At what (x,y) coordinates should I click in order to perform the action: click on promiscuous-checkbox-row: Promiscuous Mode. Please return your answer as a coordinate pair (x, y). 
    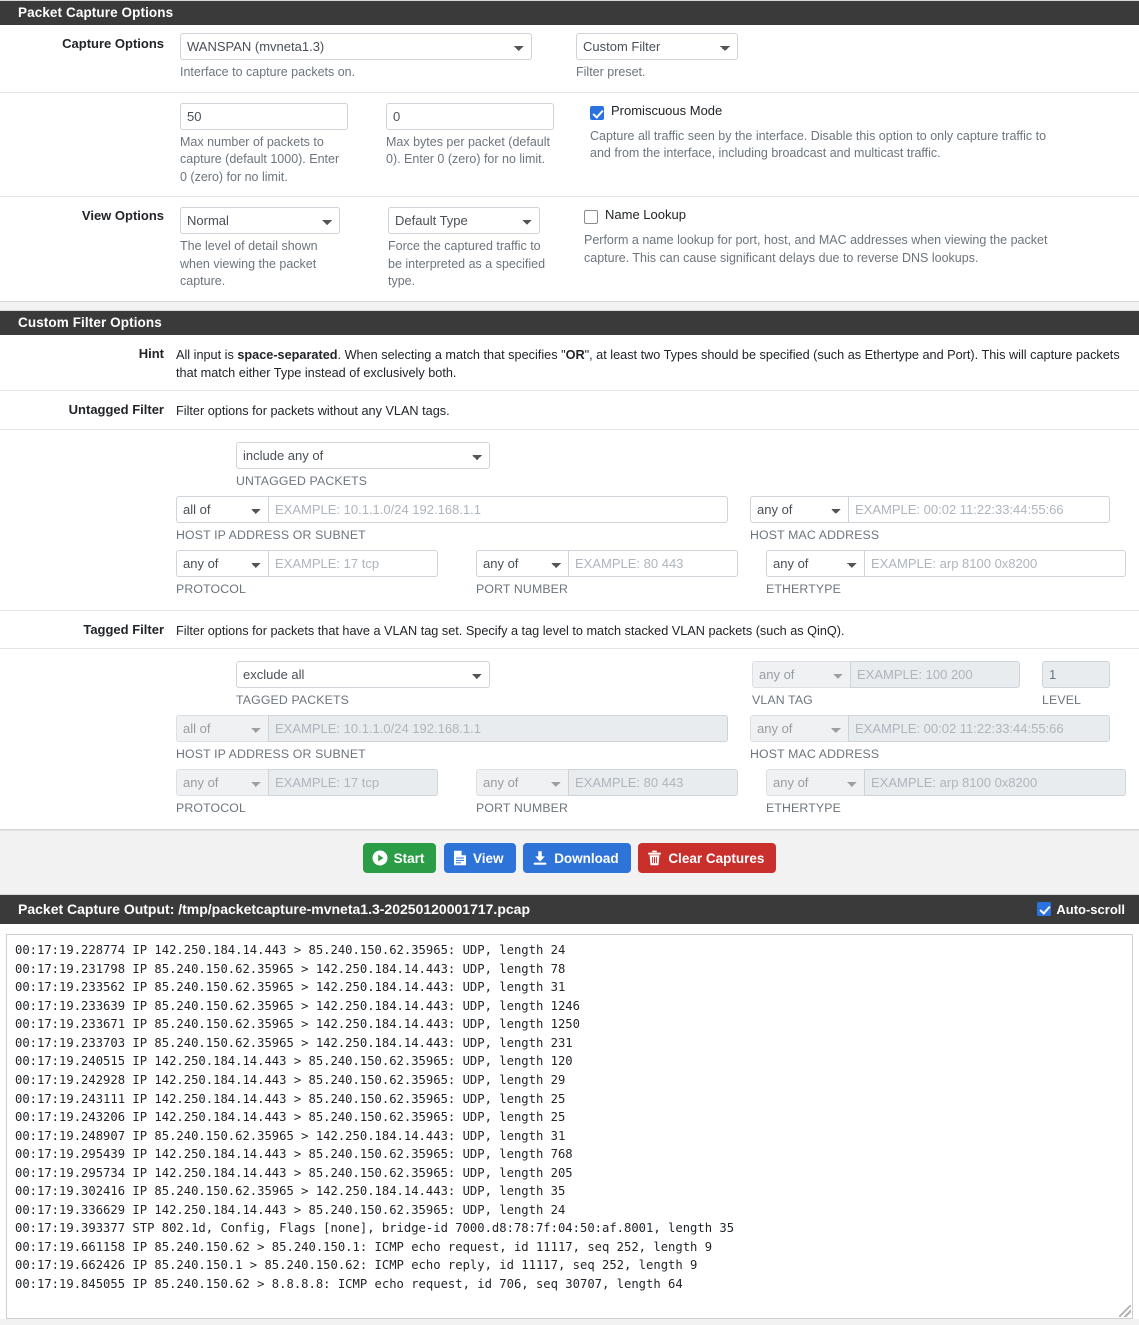
    Looking at the image, I should click on (852, 111).